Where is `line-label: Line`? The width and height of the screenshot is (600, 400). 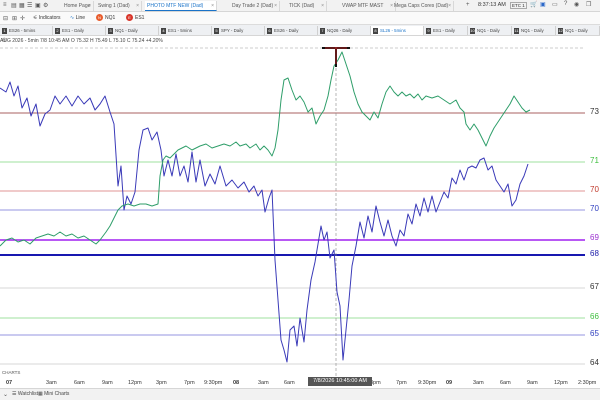 line-label: Line is located at coordinates (80, 18).